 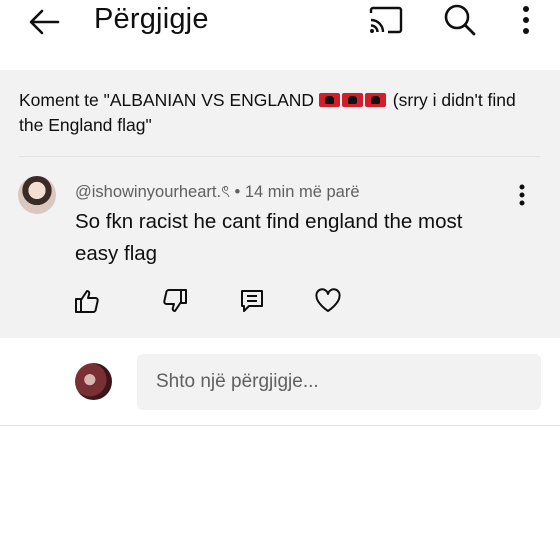 I want to click on dislike-icon, so click(x=175, y=301).